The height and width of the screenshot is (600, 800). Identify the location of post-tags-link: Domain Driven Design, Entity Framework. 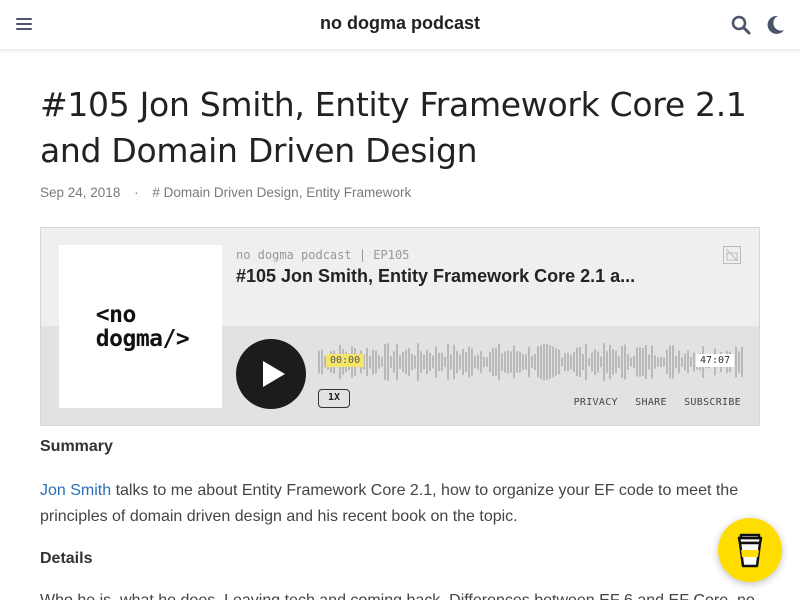
(288, 192).